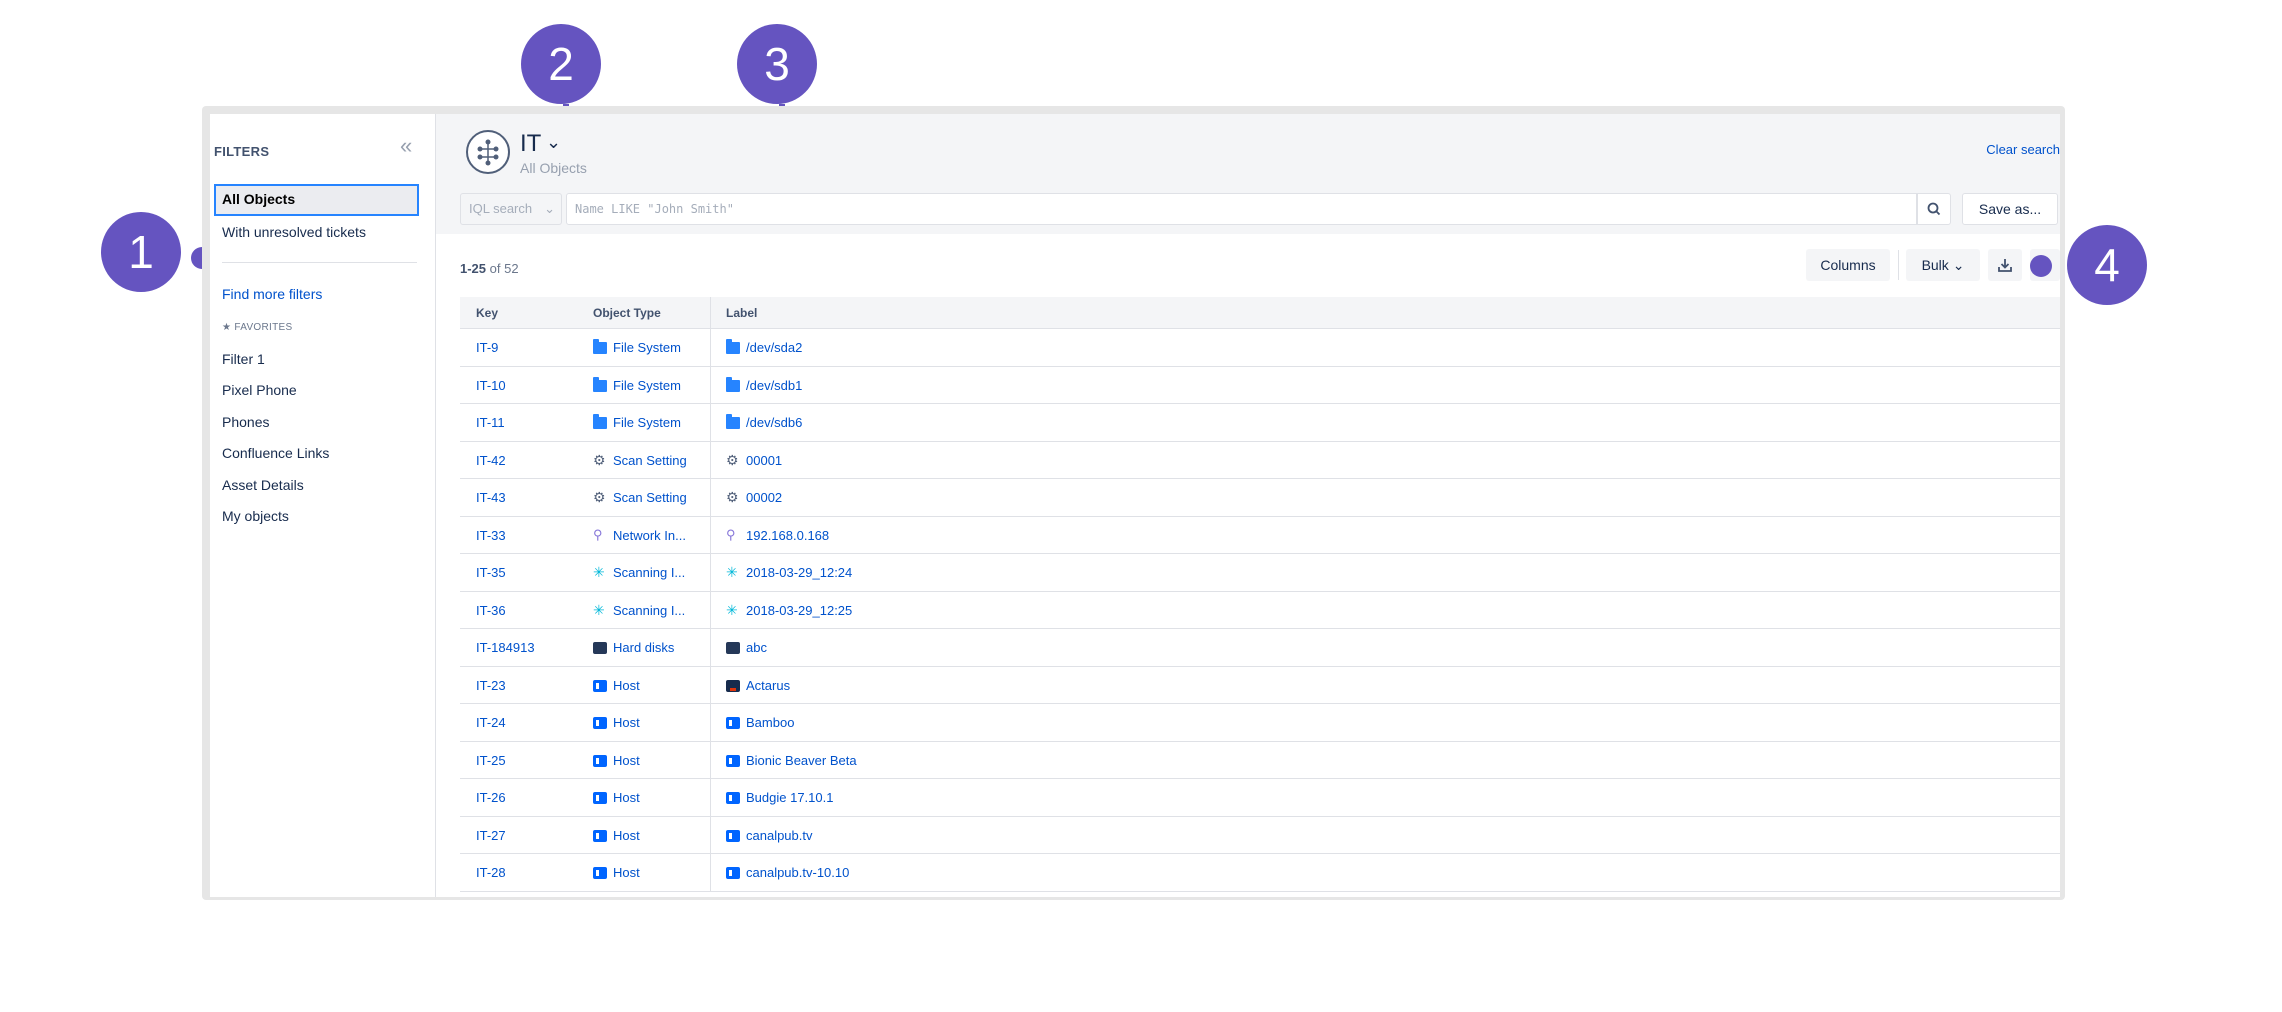  Describe the element at coordinates (1260, 573) in the screenshot. I see `table-row: IT-35 ✳ Scanning I... ✳ 2018-03-29_12:24` at that location.